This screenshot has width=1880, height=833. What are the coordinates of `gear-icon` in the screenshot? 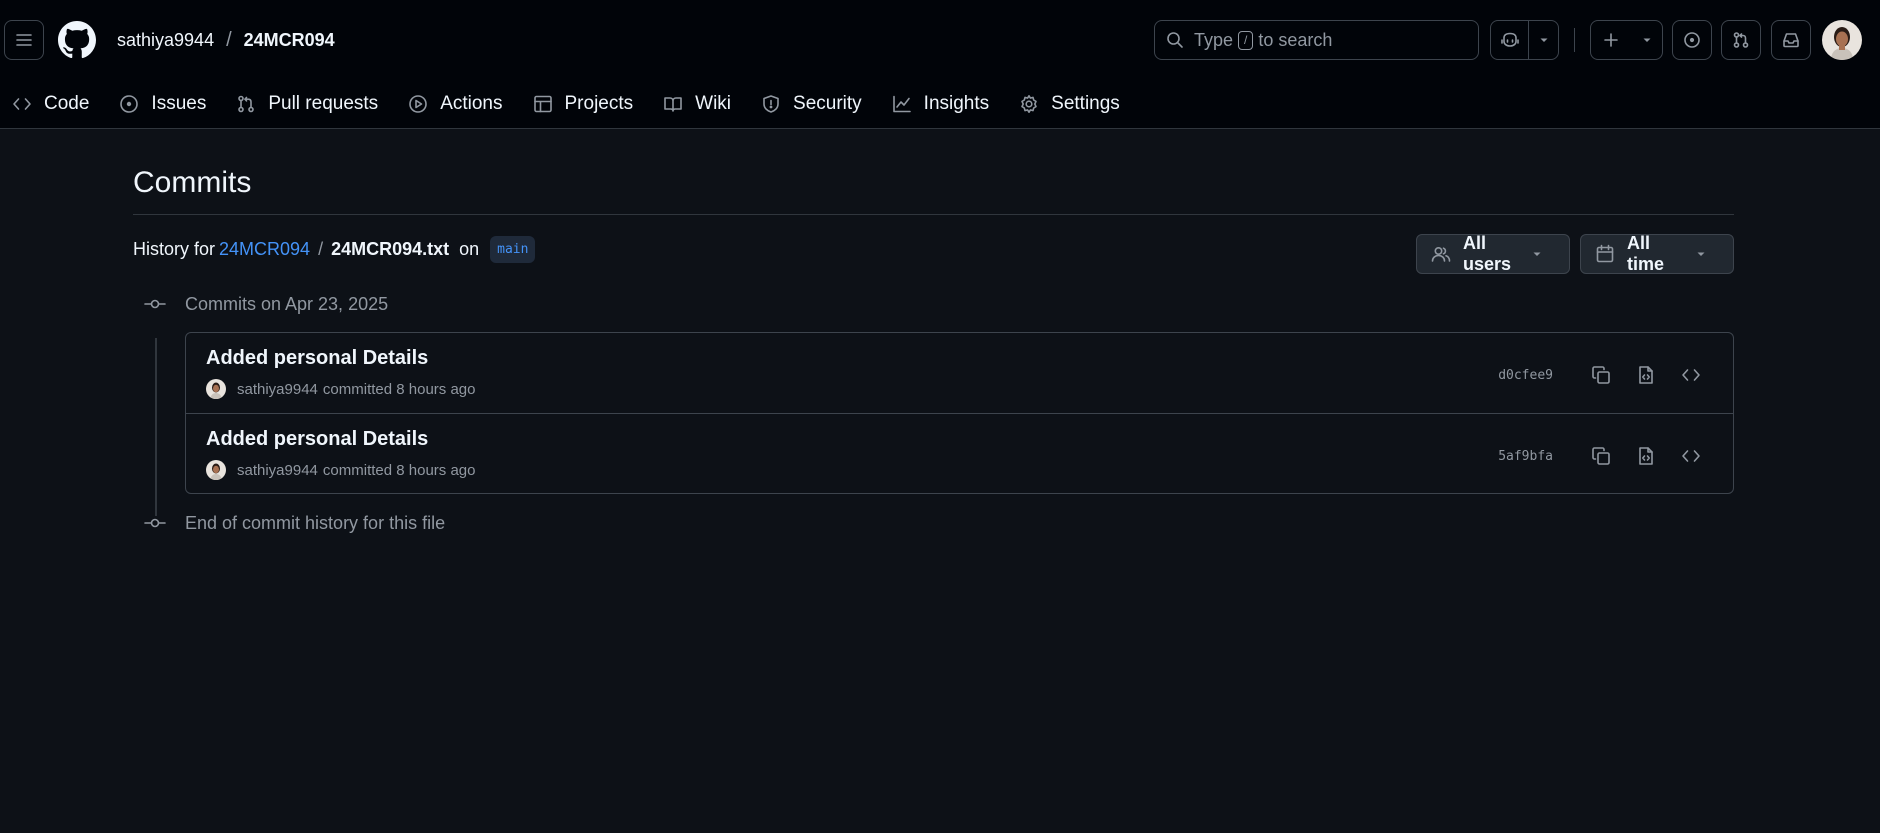 It's located at (1029, 104).